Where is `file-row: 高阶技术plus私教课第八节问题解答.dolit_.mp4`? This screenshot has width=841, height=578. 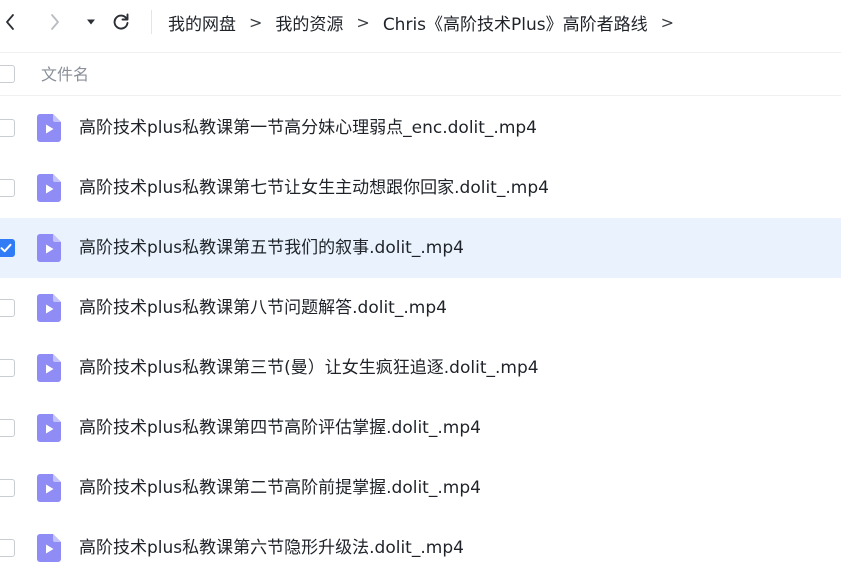
file-row: 高阶技术plus私教课第八节问题解答.dolit_.mp4 is located at coordinates (420, 308).